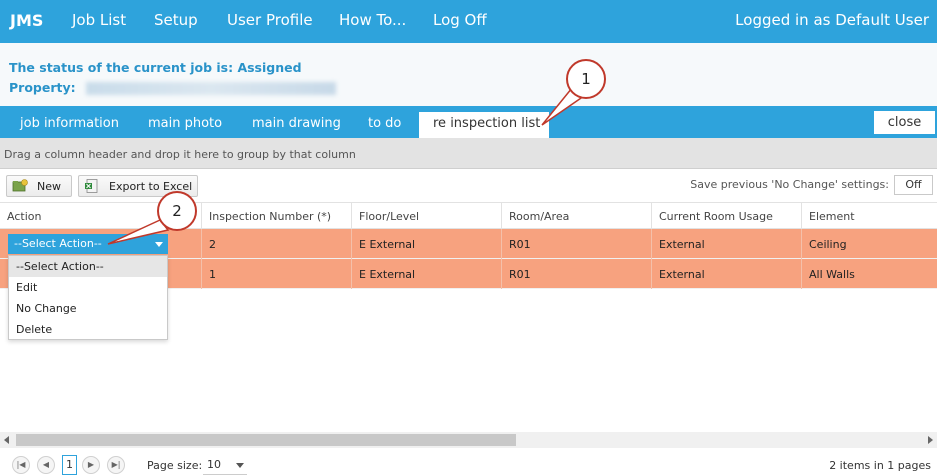 The width and height of the screenshot is (937, 476). What do you see at coordinates (930, 440) in the screenshot?
I see `scroll-right-icon` at bounding box center [930, 440].